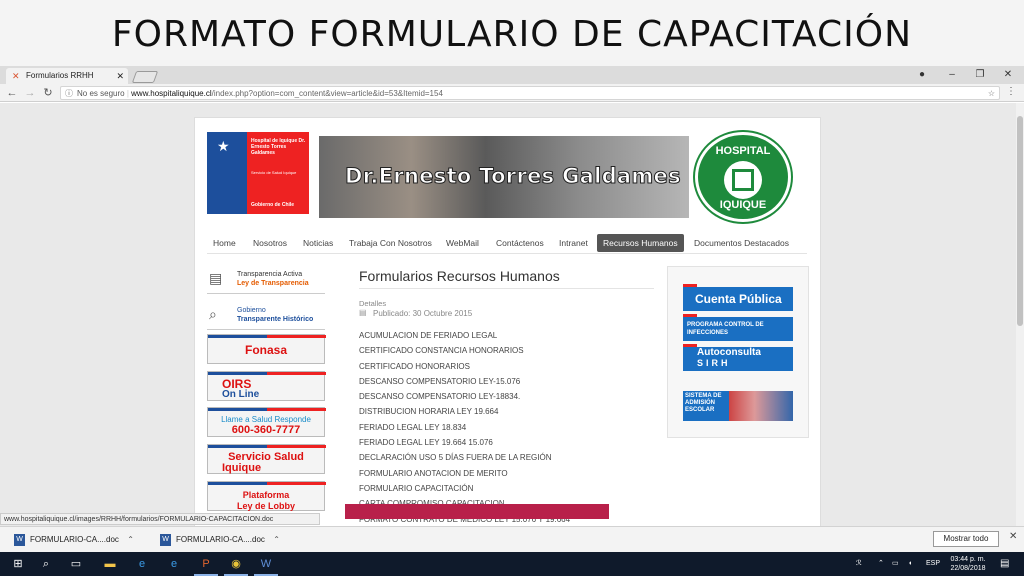 This screenshot has height=576, width=1024. I want to click on iaas-link: PROGRAMA CONTROL DE INFECCIONES, so click(738, 327).